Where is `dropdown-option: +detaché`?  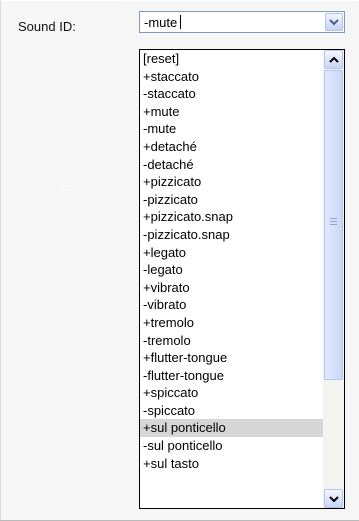 dropdown-option: +detaché is located at coordinates (231, 147).